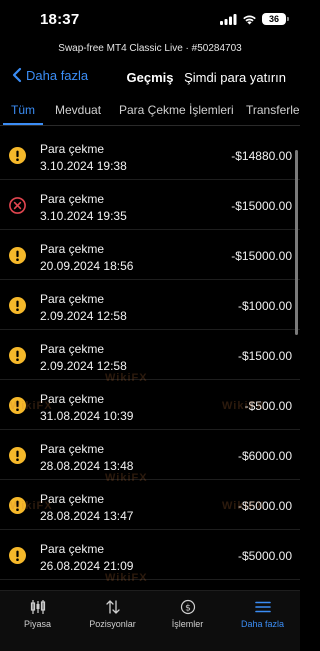  I want to click on transaction-date: 26.08.2024 21:09, so click(87, 566).